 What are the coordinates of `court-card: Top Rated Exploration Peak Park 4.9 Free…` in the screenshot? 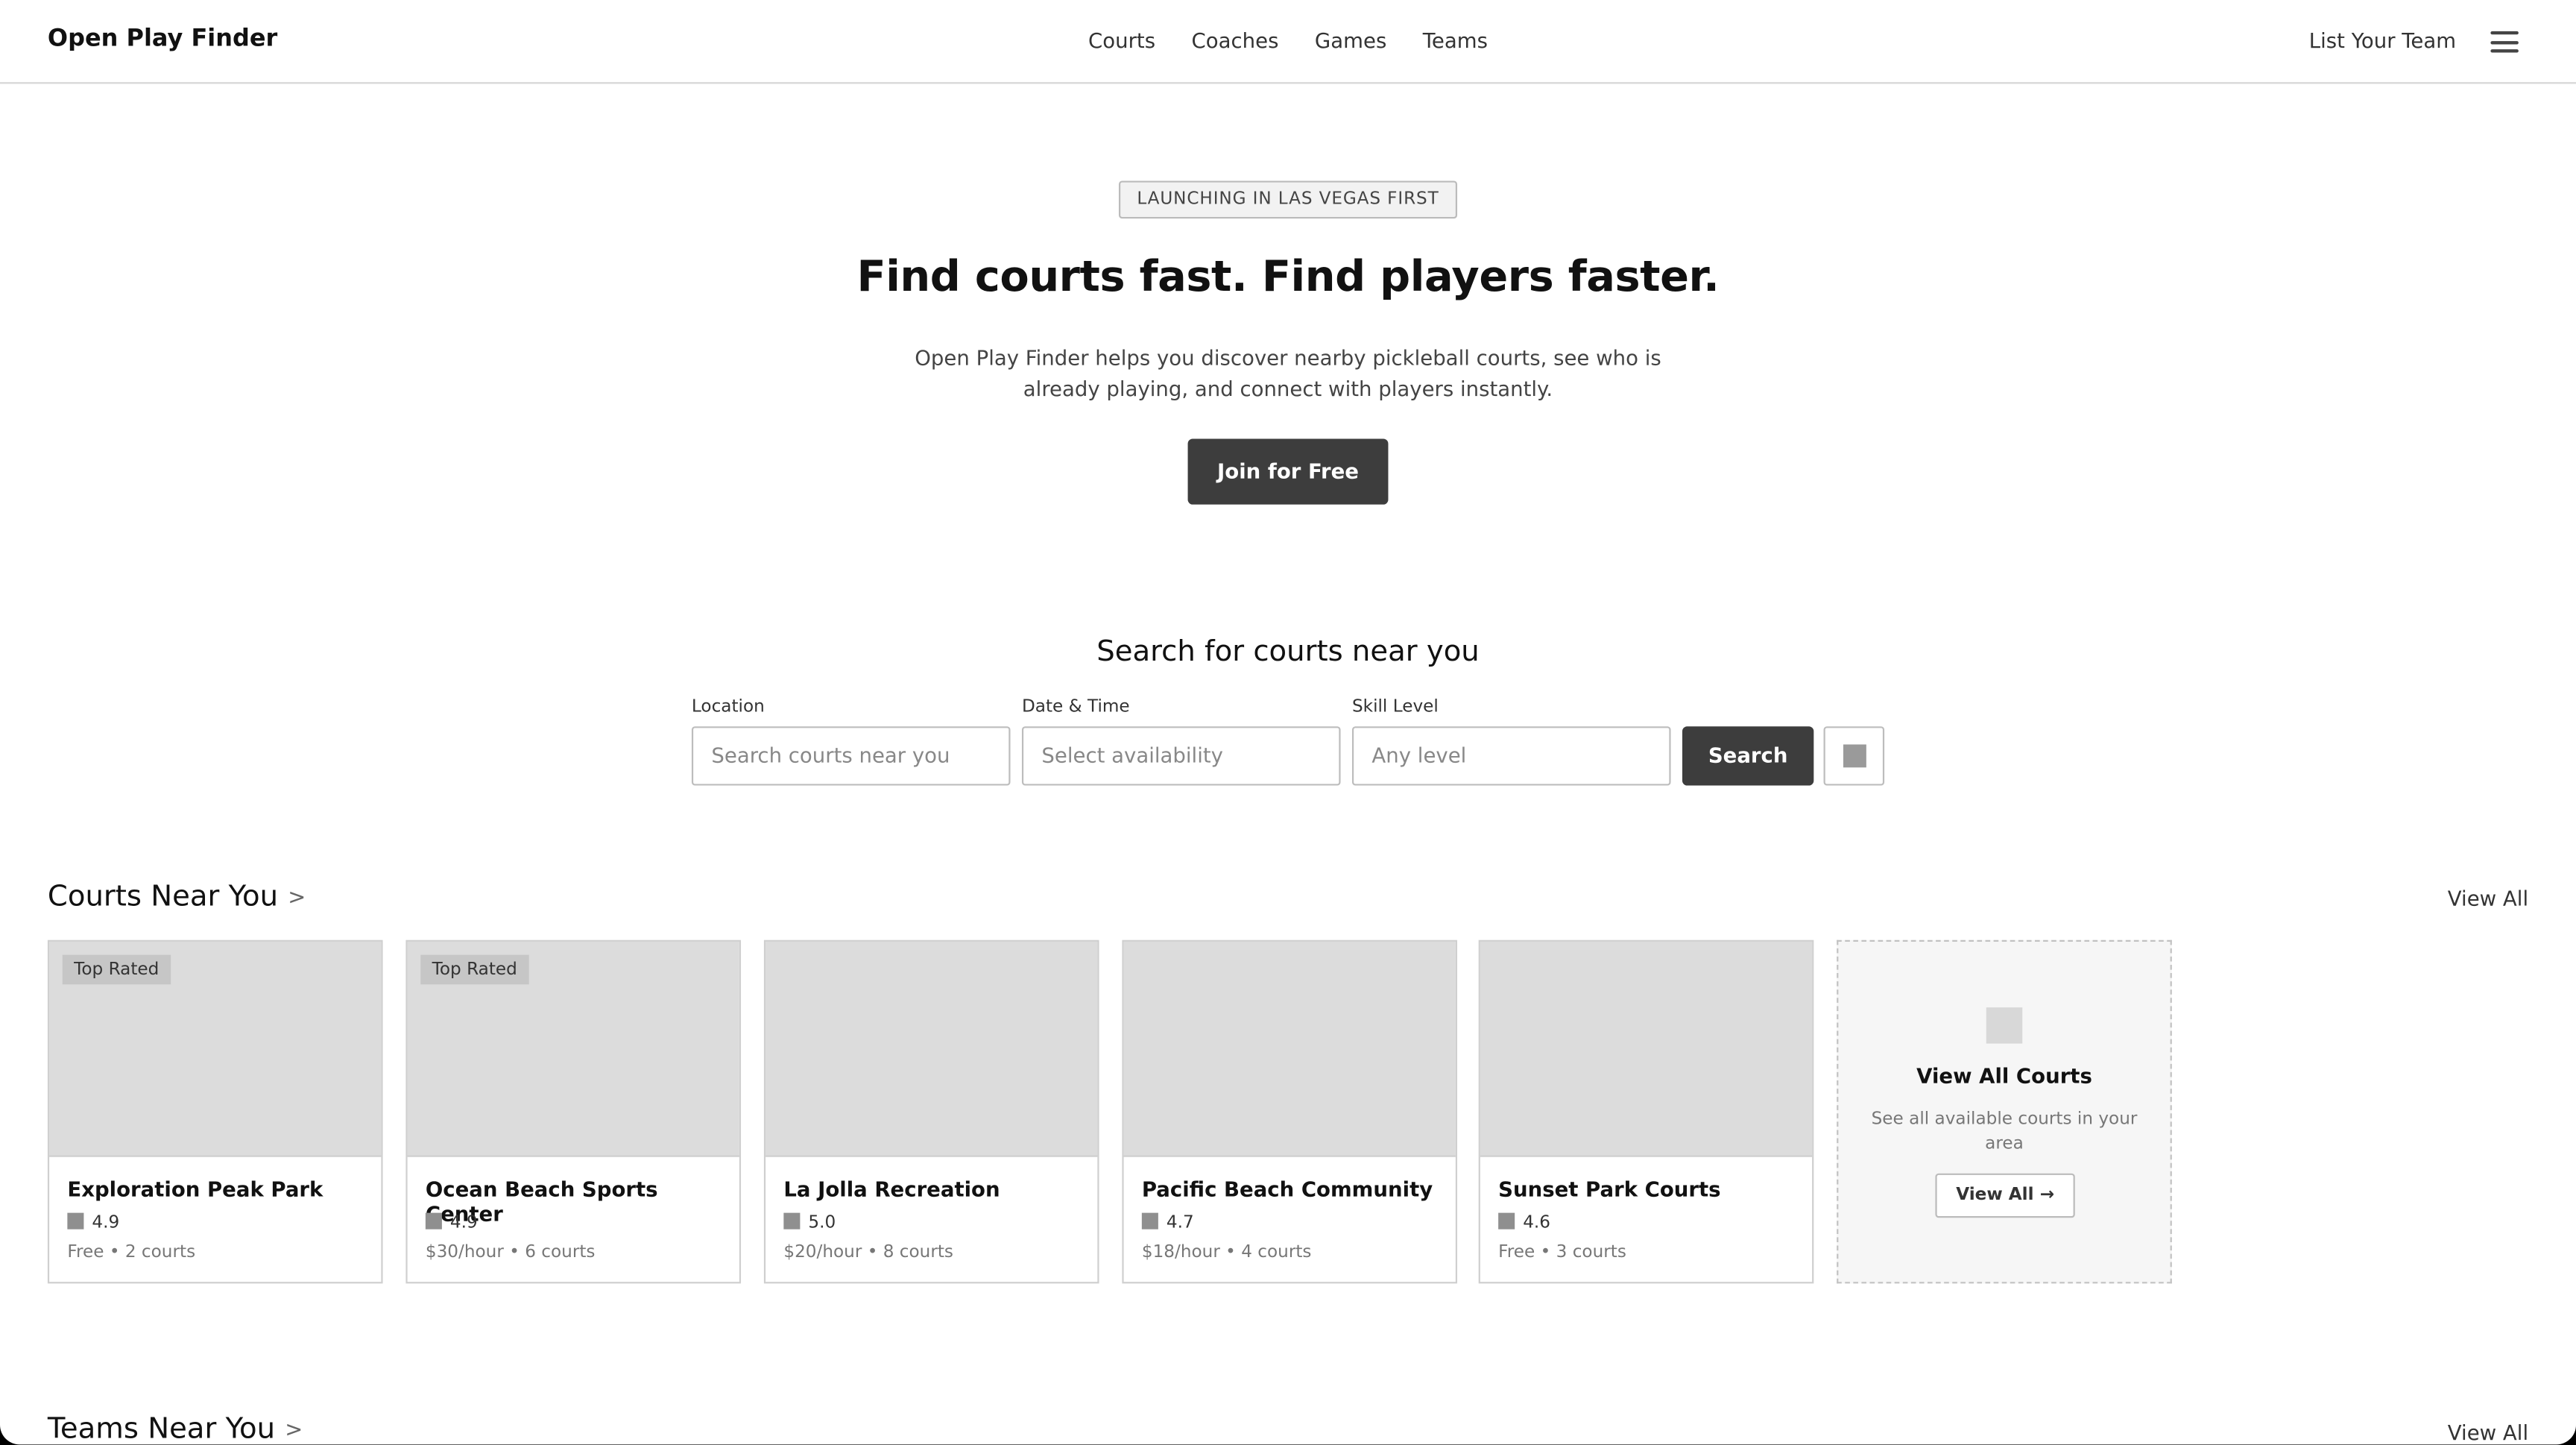 It's located at (215, 1111).